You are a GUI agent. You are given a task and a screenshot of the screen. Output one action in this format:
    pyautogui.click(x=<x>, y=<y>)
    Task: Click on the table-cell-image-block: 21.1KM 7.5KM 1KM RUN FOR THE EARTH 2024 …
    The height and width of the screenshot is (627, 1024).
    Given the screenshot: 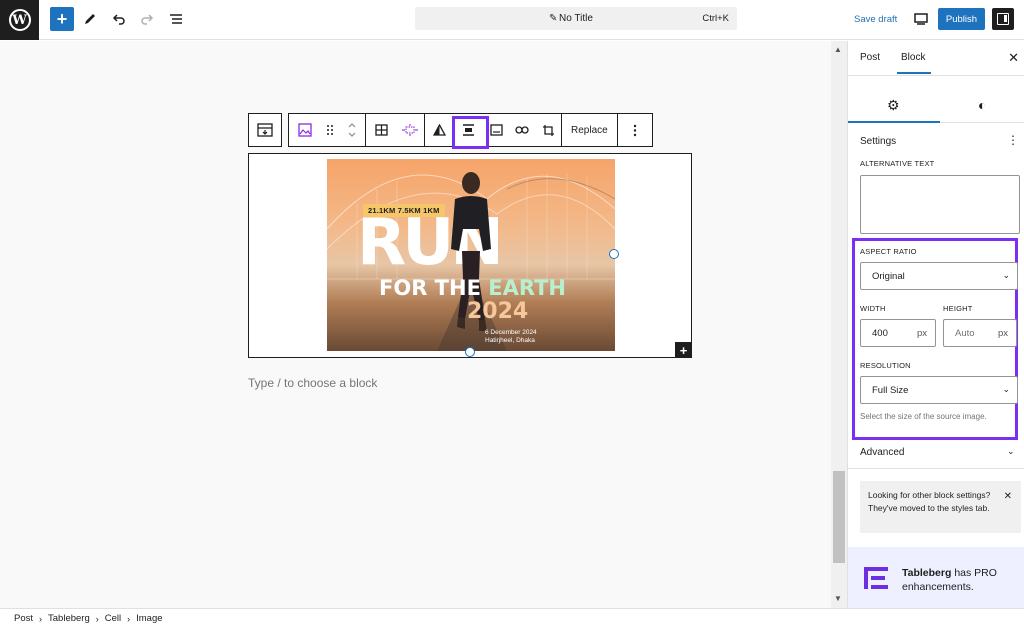 What is the action you would take?
    pyautogui.click(x=470, y=255)
    